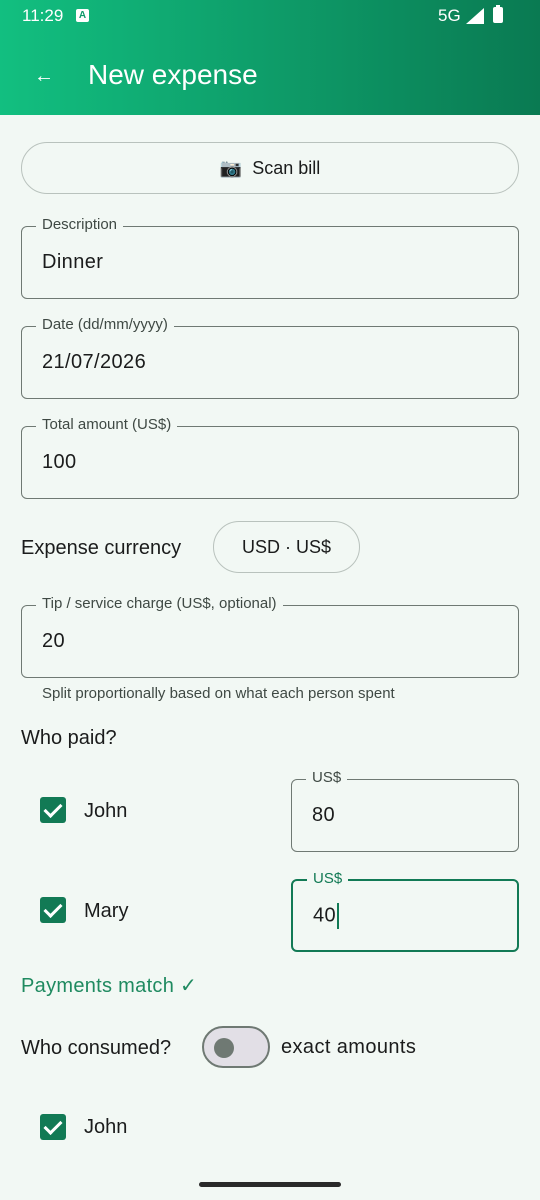 This screenshot has width=540, height=1200. I want to click on date-label: Date (dd/mm/yyyy), so click(105, 325).